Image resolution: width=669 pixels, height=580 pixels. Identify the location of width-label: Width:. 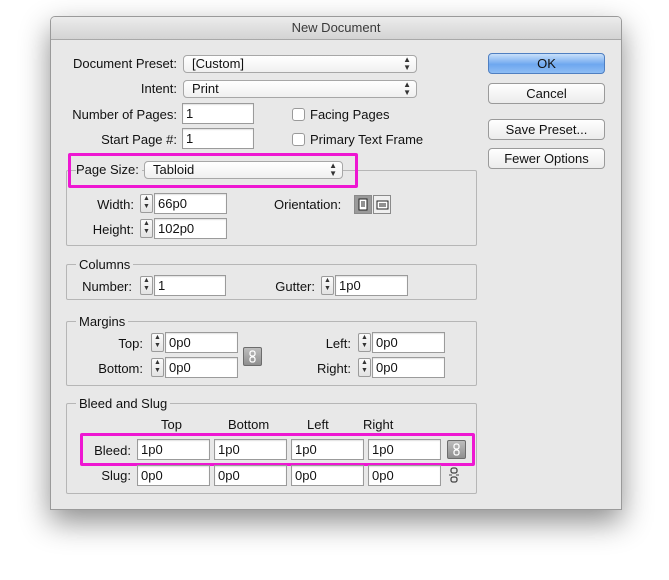
(115, 204).